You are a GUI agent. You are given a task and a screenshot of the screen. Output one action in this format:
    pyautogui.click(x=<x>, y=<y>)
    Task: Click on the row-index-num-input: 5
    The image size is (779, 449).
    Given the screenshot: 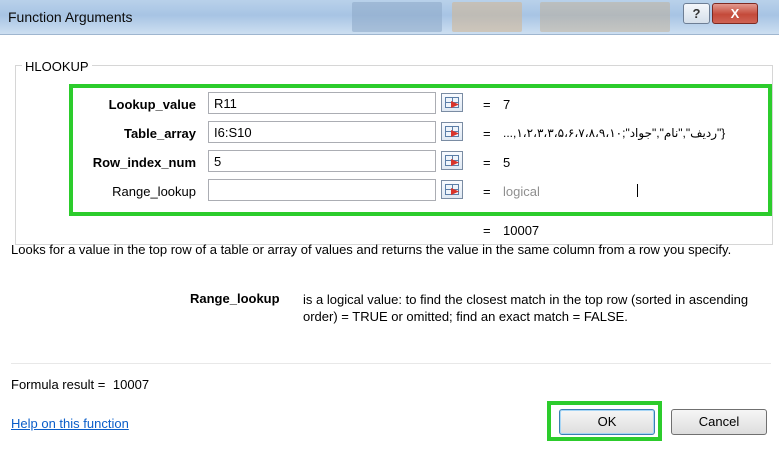 What is the action you would take?
    pyautogui.click(x=322, y=161)
    